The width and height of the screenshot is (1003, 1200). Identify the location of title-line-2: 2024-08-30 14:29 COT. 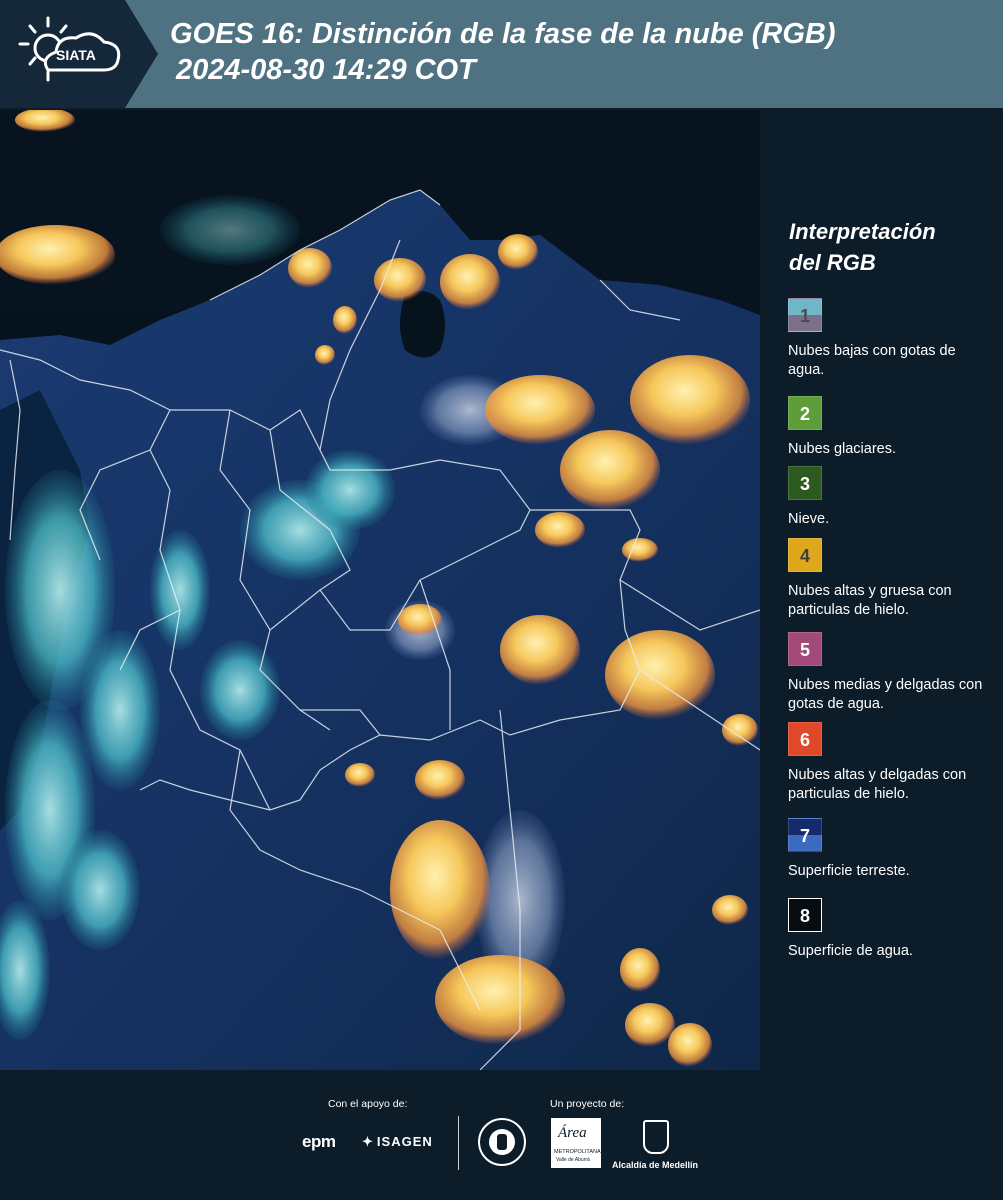
(326, 70).